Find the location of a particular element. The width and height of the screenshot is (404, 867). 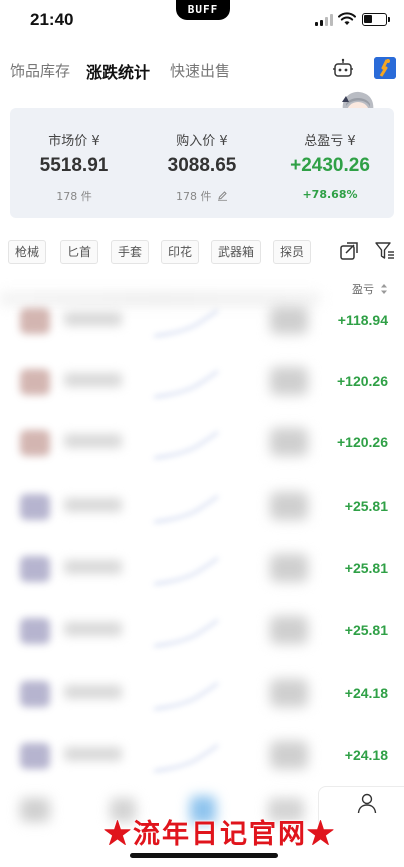

row-profit-value: +118.94 is located at coordinates (362, 320).